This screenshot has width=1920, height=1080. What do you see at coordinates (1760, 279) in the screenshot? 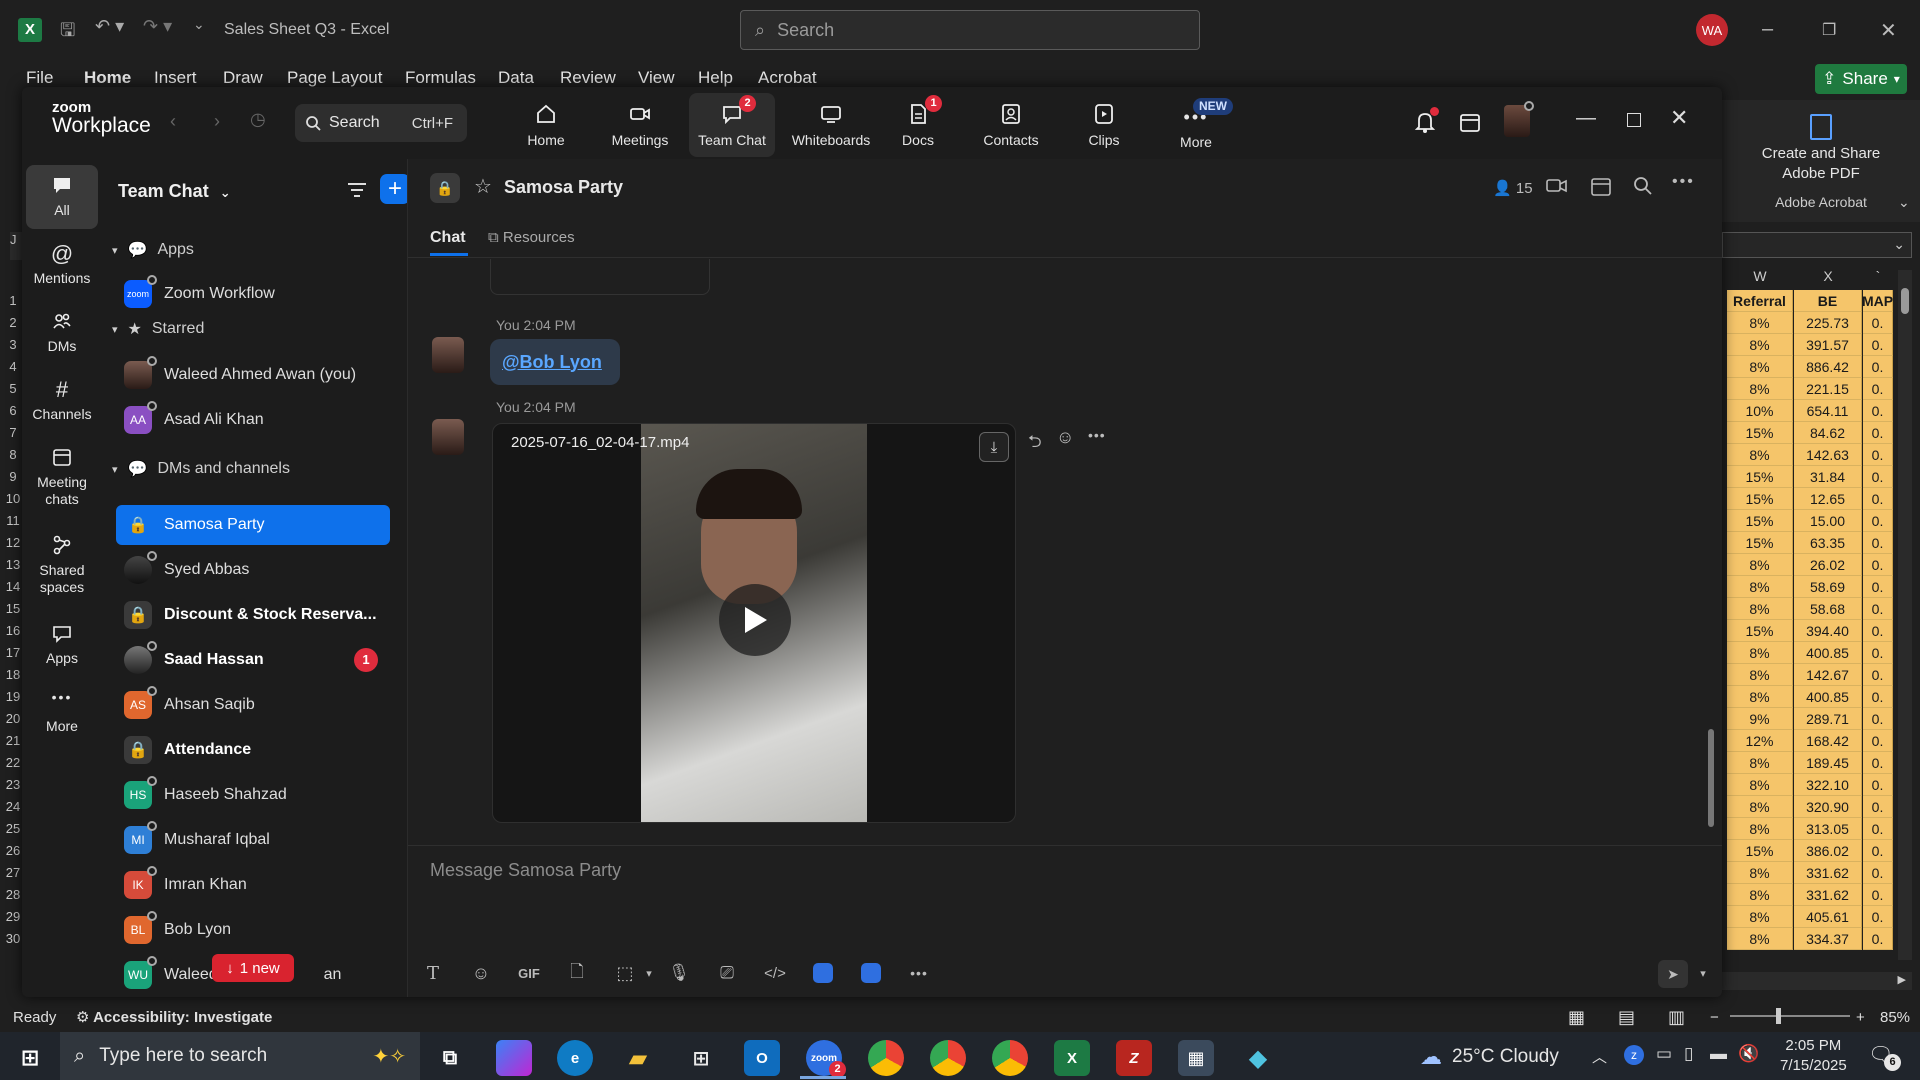
I see `column-header-w: W` at bounding box center [1760, 279].